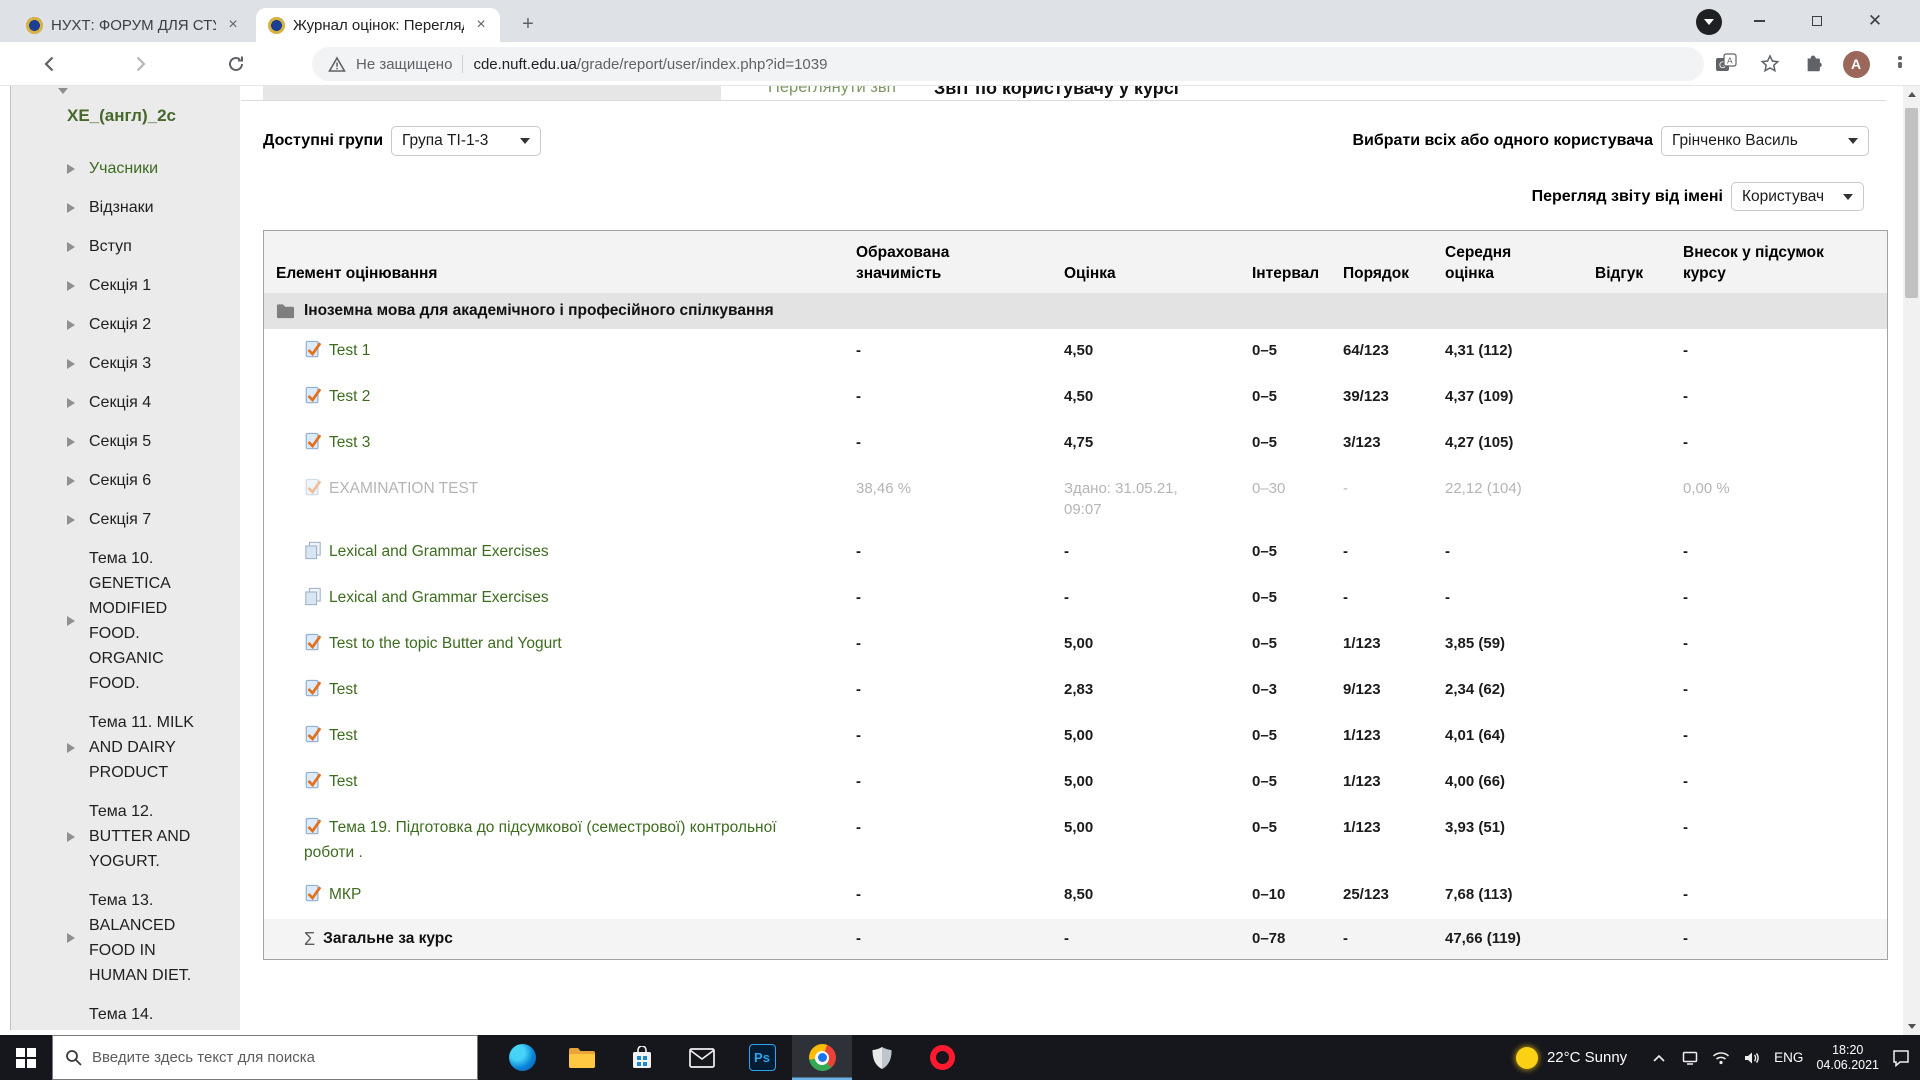 This screenshot has width=1920, height=1080. Describe the element at coordinates (125, 249) in the screenshot. I see `sidebar-item: Вступ` at that location.